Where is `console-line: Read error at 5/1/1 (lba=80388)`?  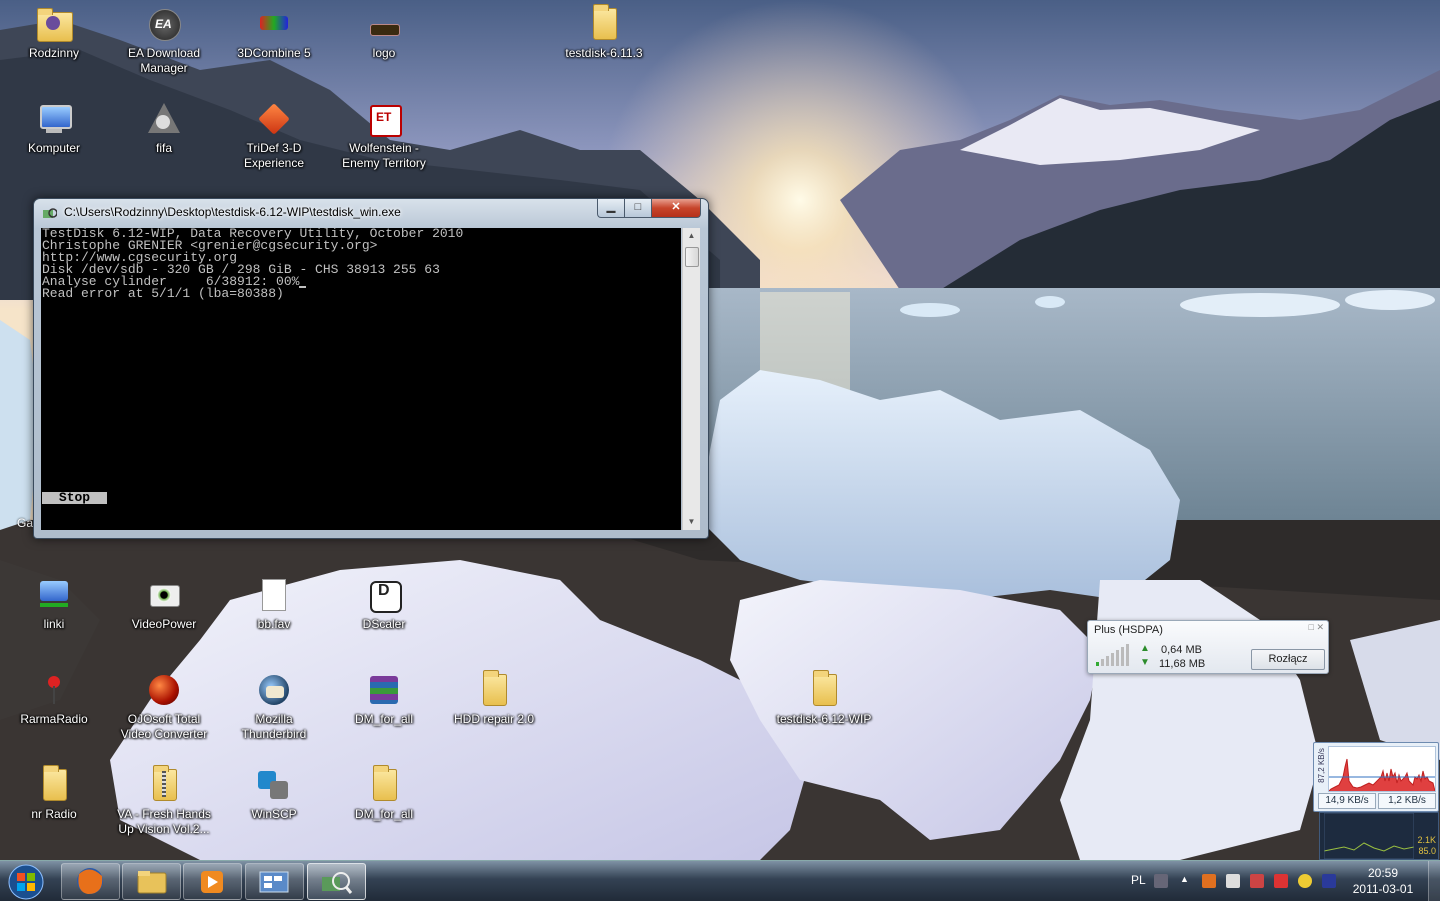 console-line: Read error at 5/1/1 (lba=80388) is located at coordinates (163, 293).